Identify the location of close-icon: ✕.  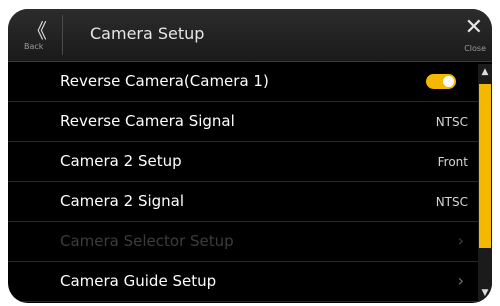
(473, 27).